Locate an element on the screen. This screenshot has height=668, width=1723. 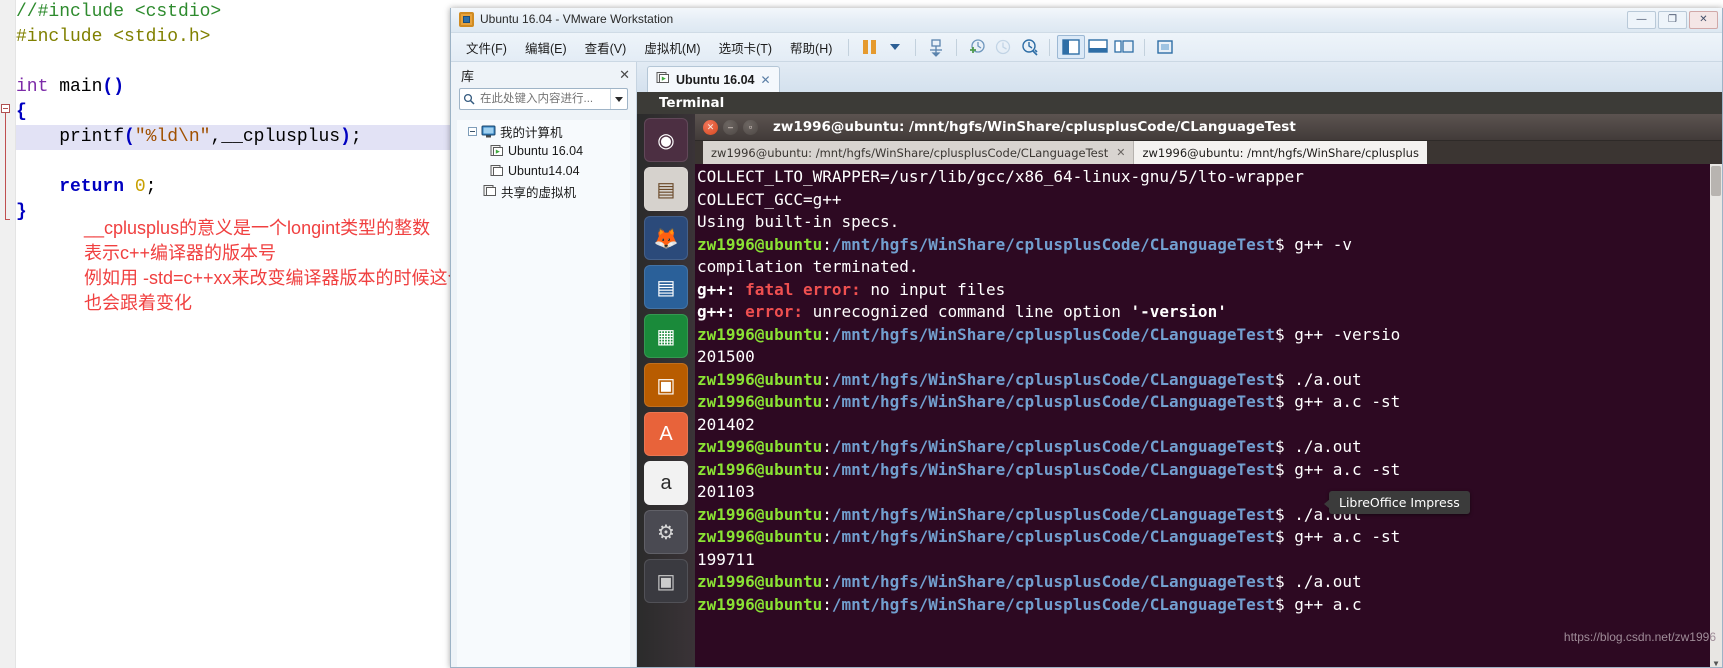
launcher-tooltip: LibreOffice Impress is located at coordinates (1397, 502).